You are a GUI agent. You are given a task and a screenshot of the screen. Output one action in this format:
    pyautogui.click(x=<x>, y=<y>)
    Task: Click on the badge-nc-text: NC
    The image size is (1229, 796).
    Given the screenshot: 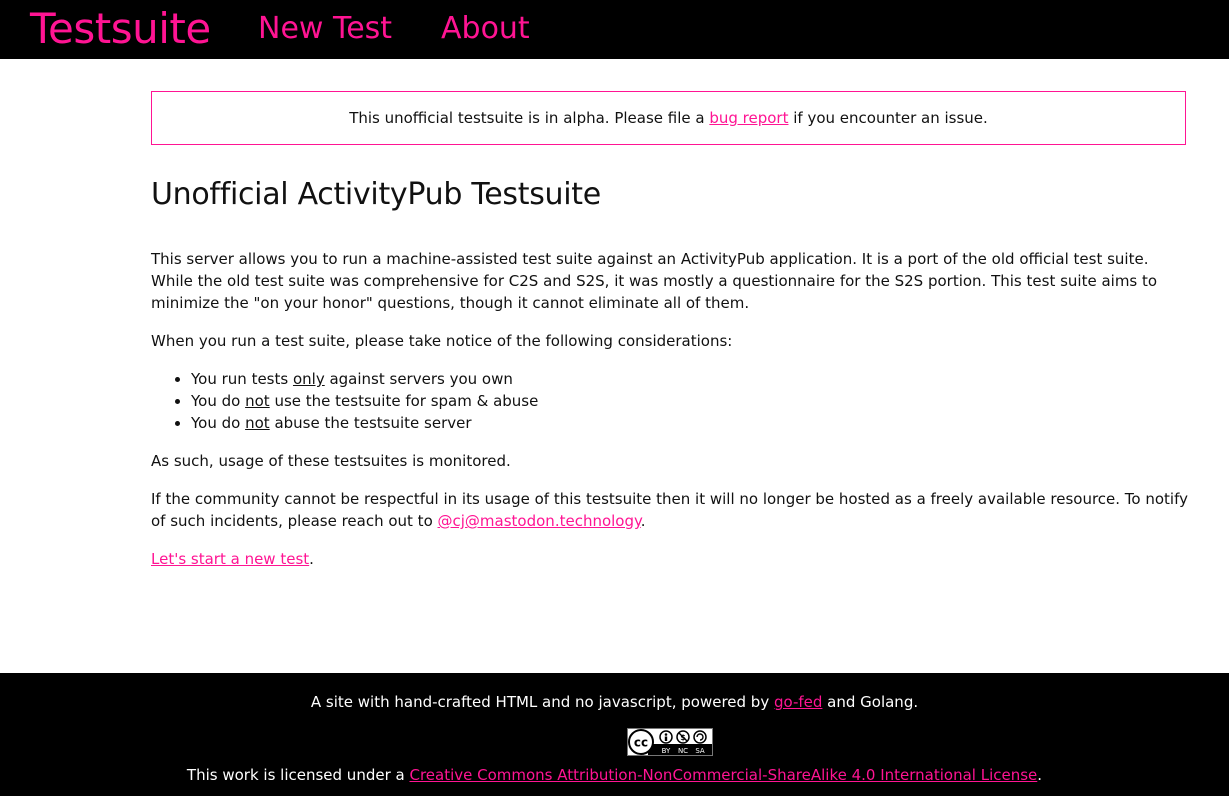 What is the action you would take?
    pyautogui.click(x=683, y=751)
    